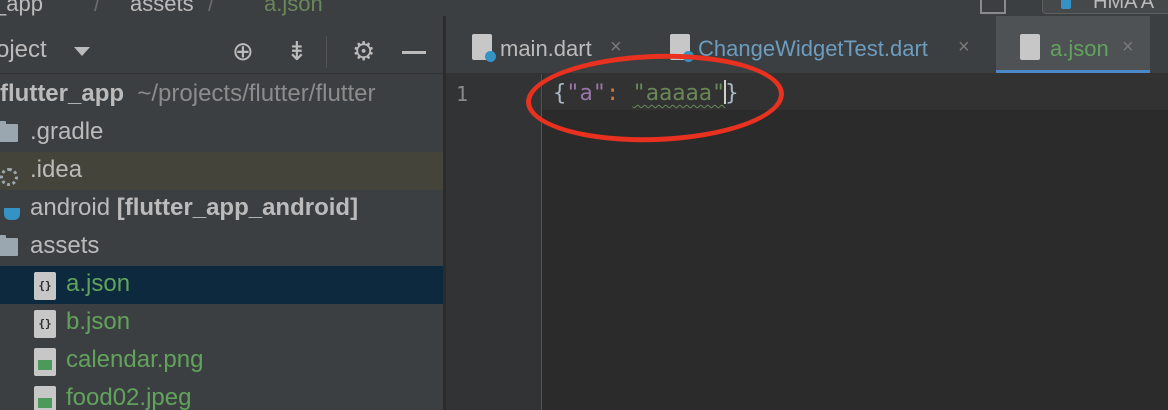 Image resolution: width=1168 pixels, height=410 pixels. What do you see at coordinates (1030, 47) in the screenshot?
I see `json-file-icon` at bounding box center [1030, 47].